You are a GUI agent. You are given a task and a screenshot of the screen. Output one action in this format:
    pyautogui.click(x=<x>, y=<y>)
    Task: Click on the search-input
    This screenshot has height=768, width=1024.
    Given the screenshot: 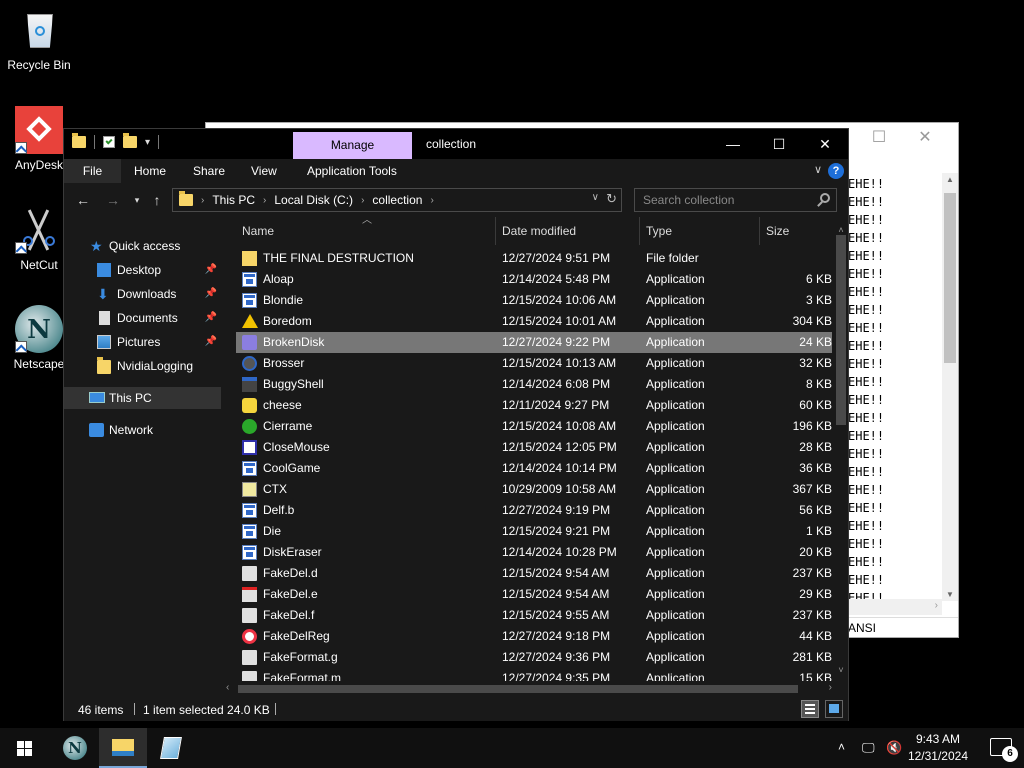 What is the action you would take?
    pyautogui.click(x=725, y=200)
    